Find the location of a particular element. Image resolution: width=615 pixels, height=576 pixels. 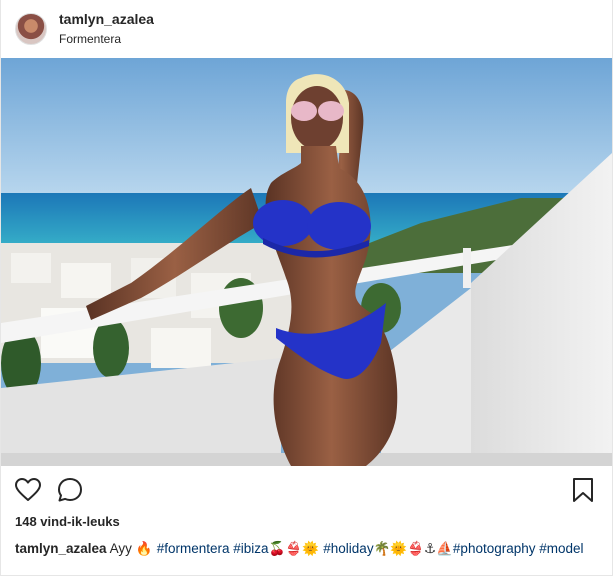

caption-username: tamlyn_azalea is located at coordinates (61, 548).